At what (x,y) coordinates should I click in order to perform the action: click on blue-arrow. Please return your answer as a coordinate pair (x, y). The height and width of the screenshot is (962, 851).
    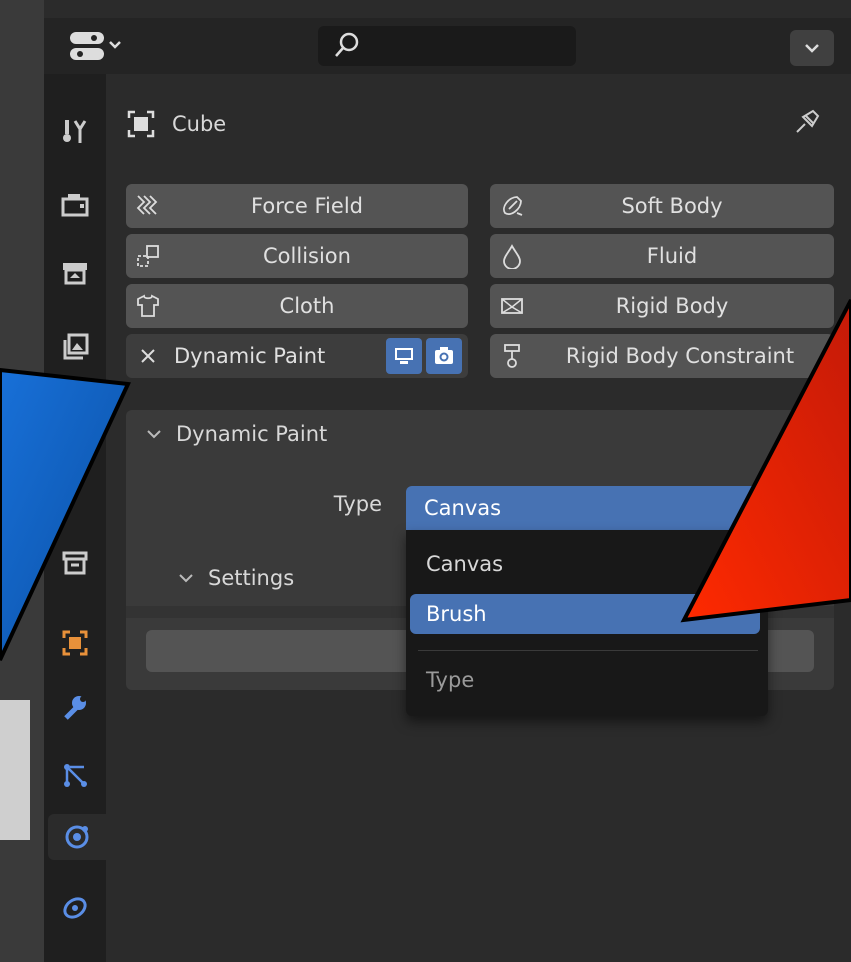
    Looking at the image, I should click on (65, 514).